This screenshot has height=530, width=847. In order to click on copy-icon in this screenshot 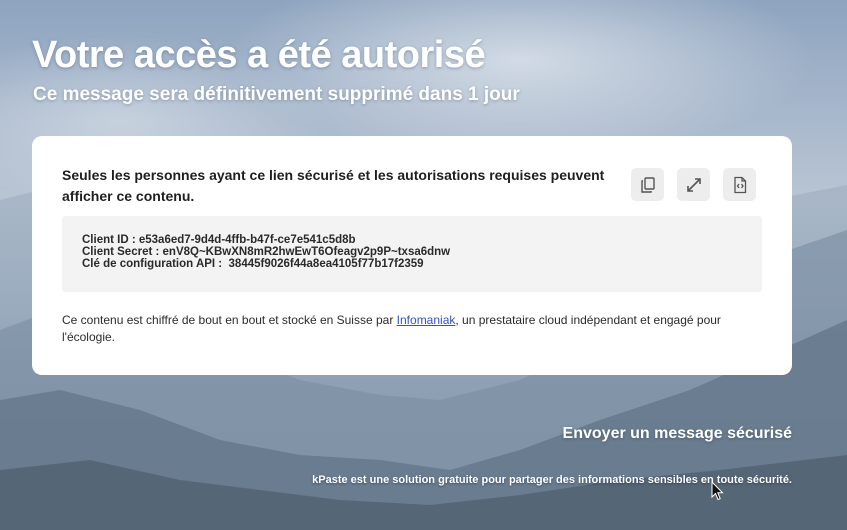, I will do `click(647, 184)`.